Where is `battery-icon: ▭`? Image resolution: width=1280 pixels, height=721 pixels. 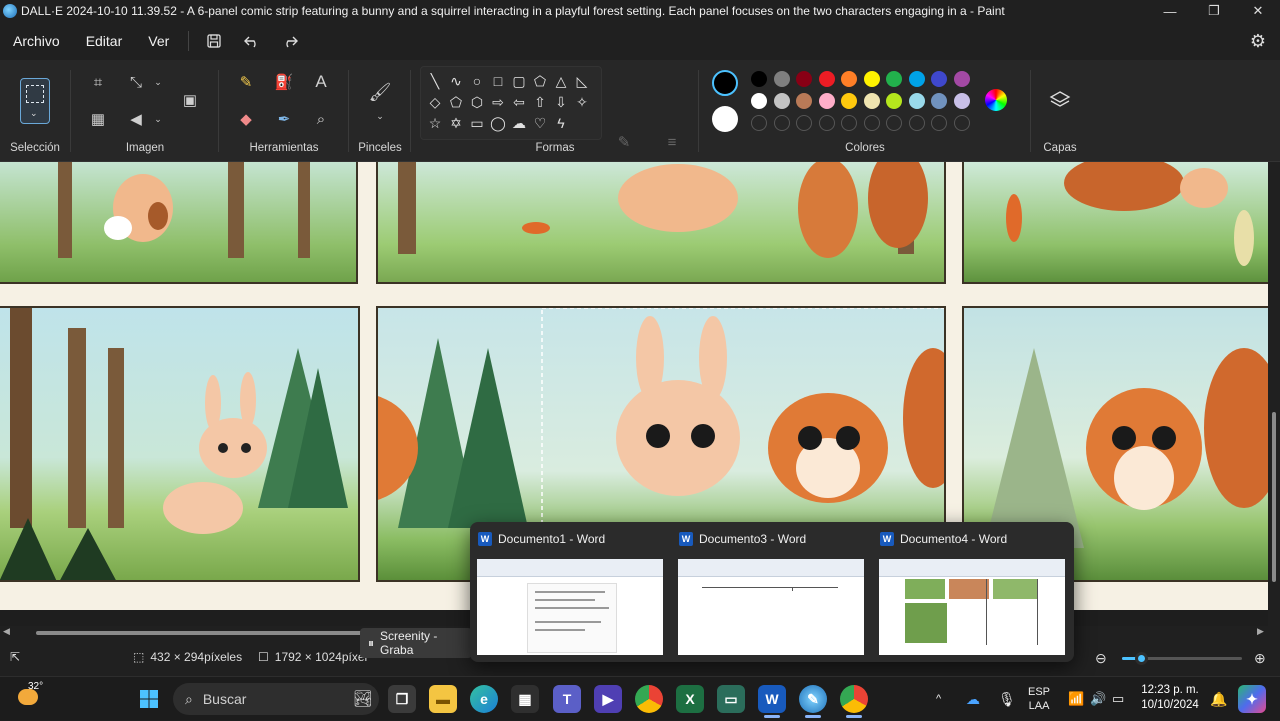 battery-icon: ▭ is located at coordinates (1118, 699).